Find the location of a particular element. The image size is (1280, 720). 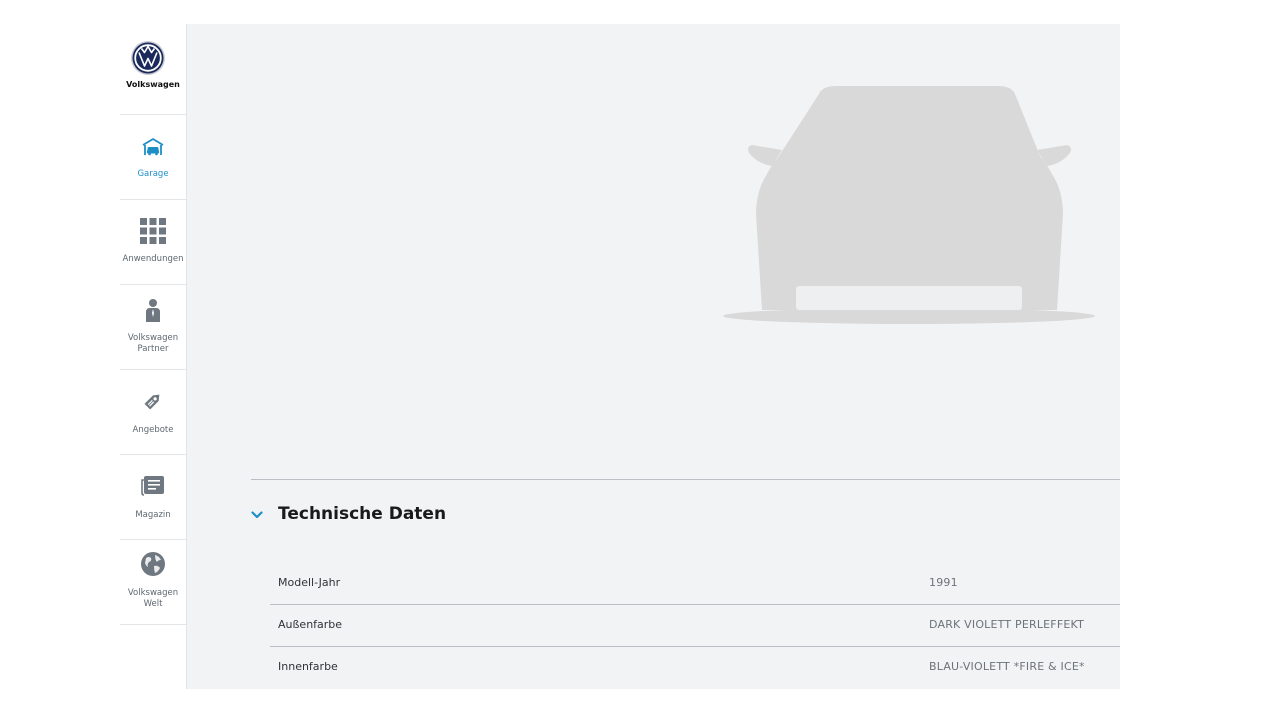

sidebar-item-label-text: Volkswagen Partner is located at coordinates (153, 343).